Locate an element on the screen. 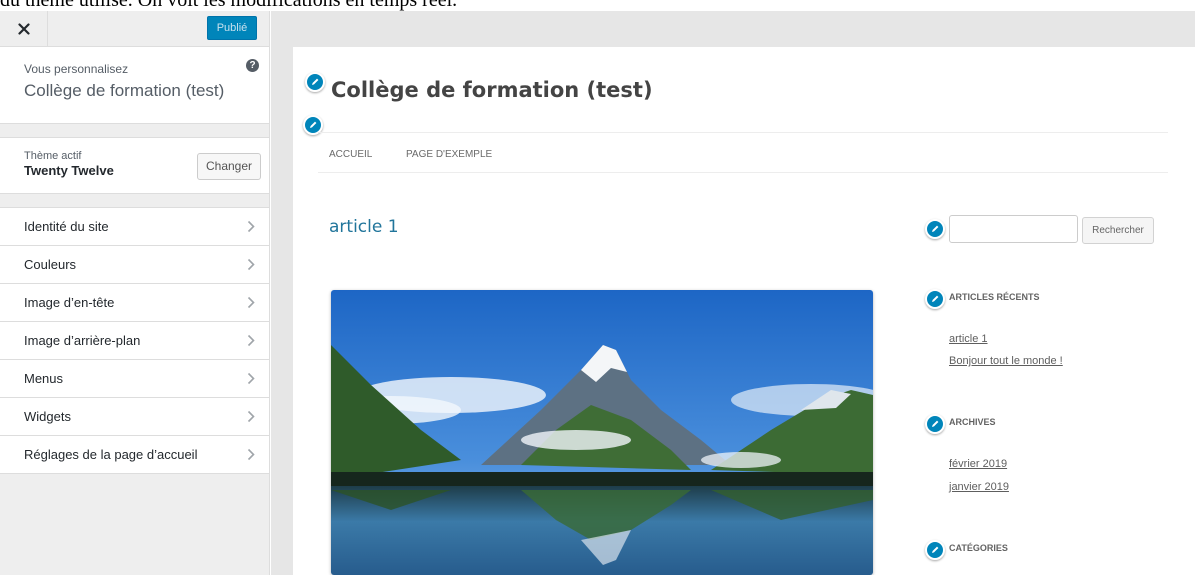  search-button: Rechercher is located at coordinates (1118, 230).